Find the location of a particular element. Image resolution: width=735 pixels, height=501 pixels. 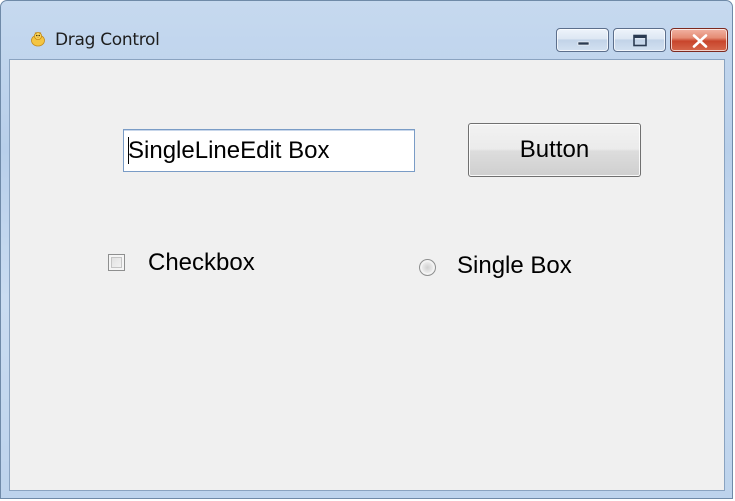

radio-label: Single Box is located at coordinates (514, 266).